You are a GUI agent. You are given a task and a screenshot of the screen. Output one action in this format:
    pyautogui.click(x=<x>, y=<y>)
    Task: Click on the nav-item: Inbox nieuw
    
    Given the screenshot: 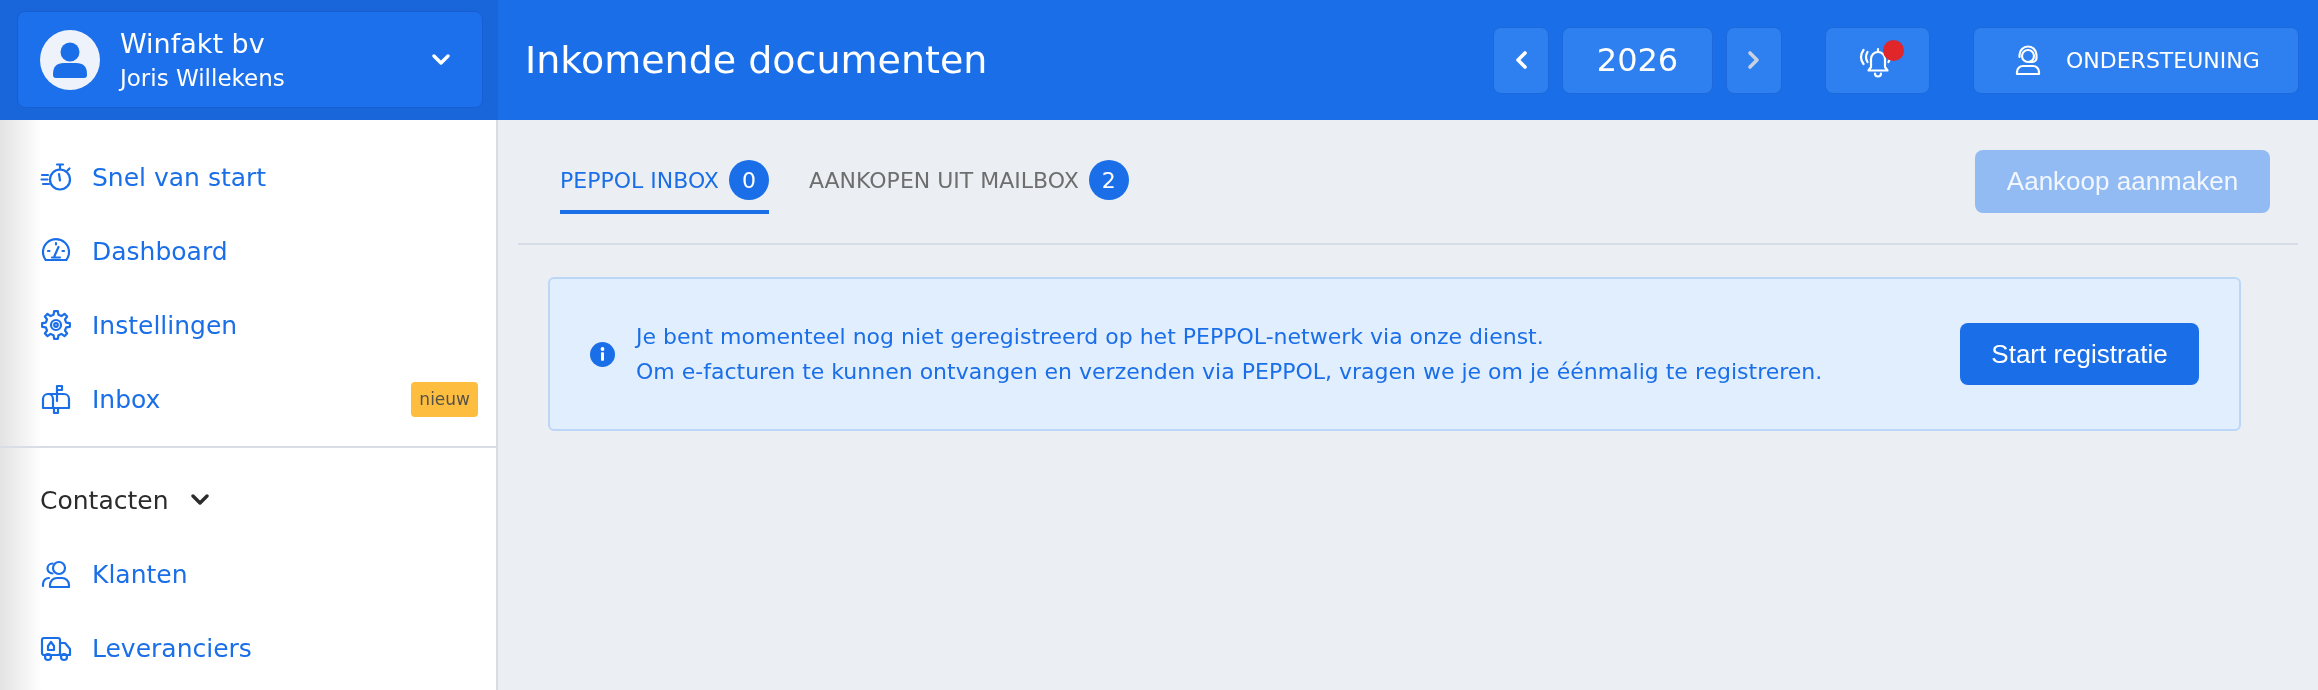 What is the action you would take?
    pyautogui.click(x=248, y=399)
    